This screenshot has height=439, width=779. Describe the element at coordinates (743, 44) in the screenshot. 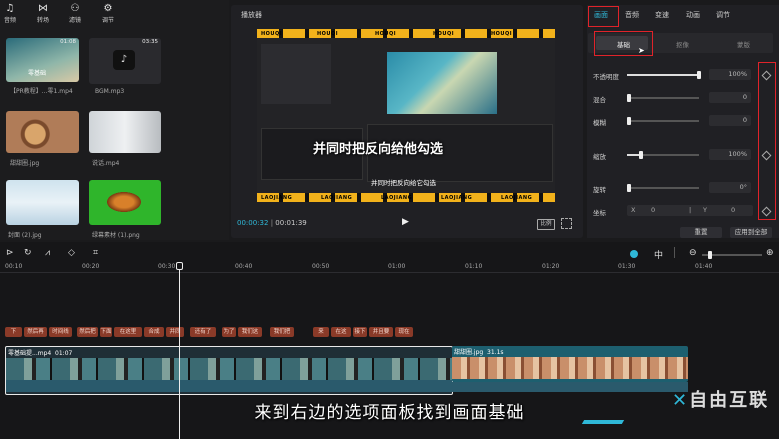

I see `subtab-mask: 蒙版` at that location.